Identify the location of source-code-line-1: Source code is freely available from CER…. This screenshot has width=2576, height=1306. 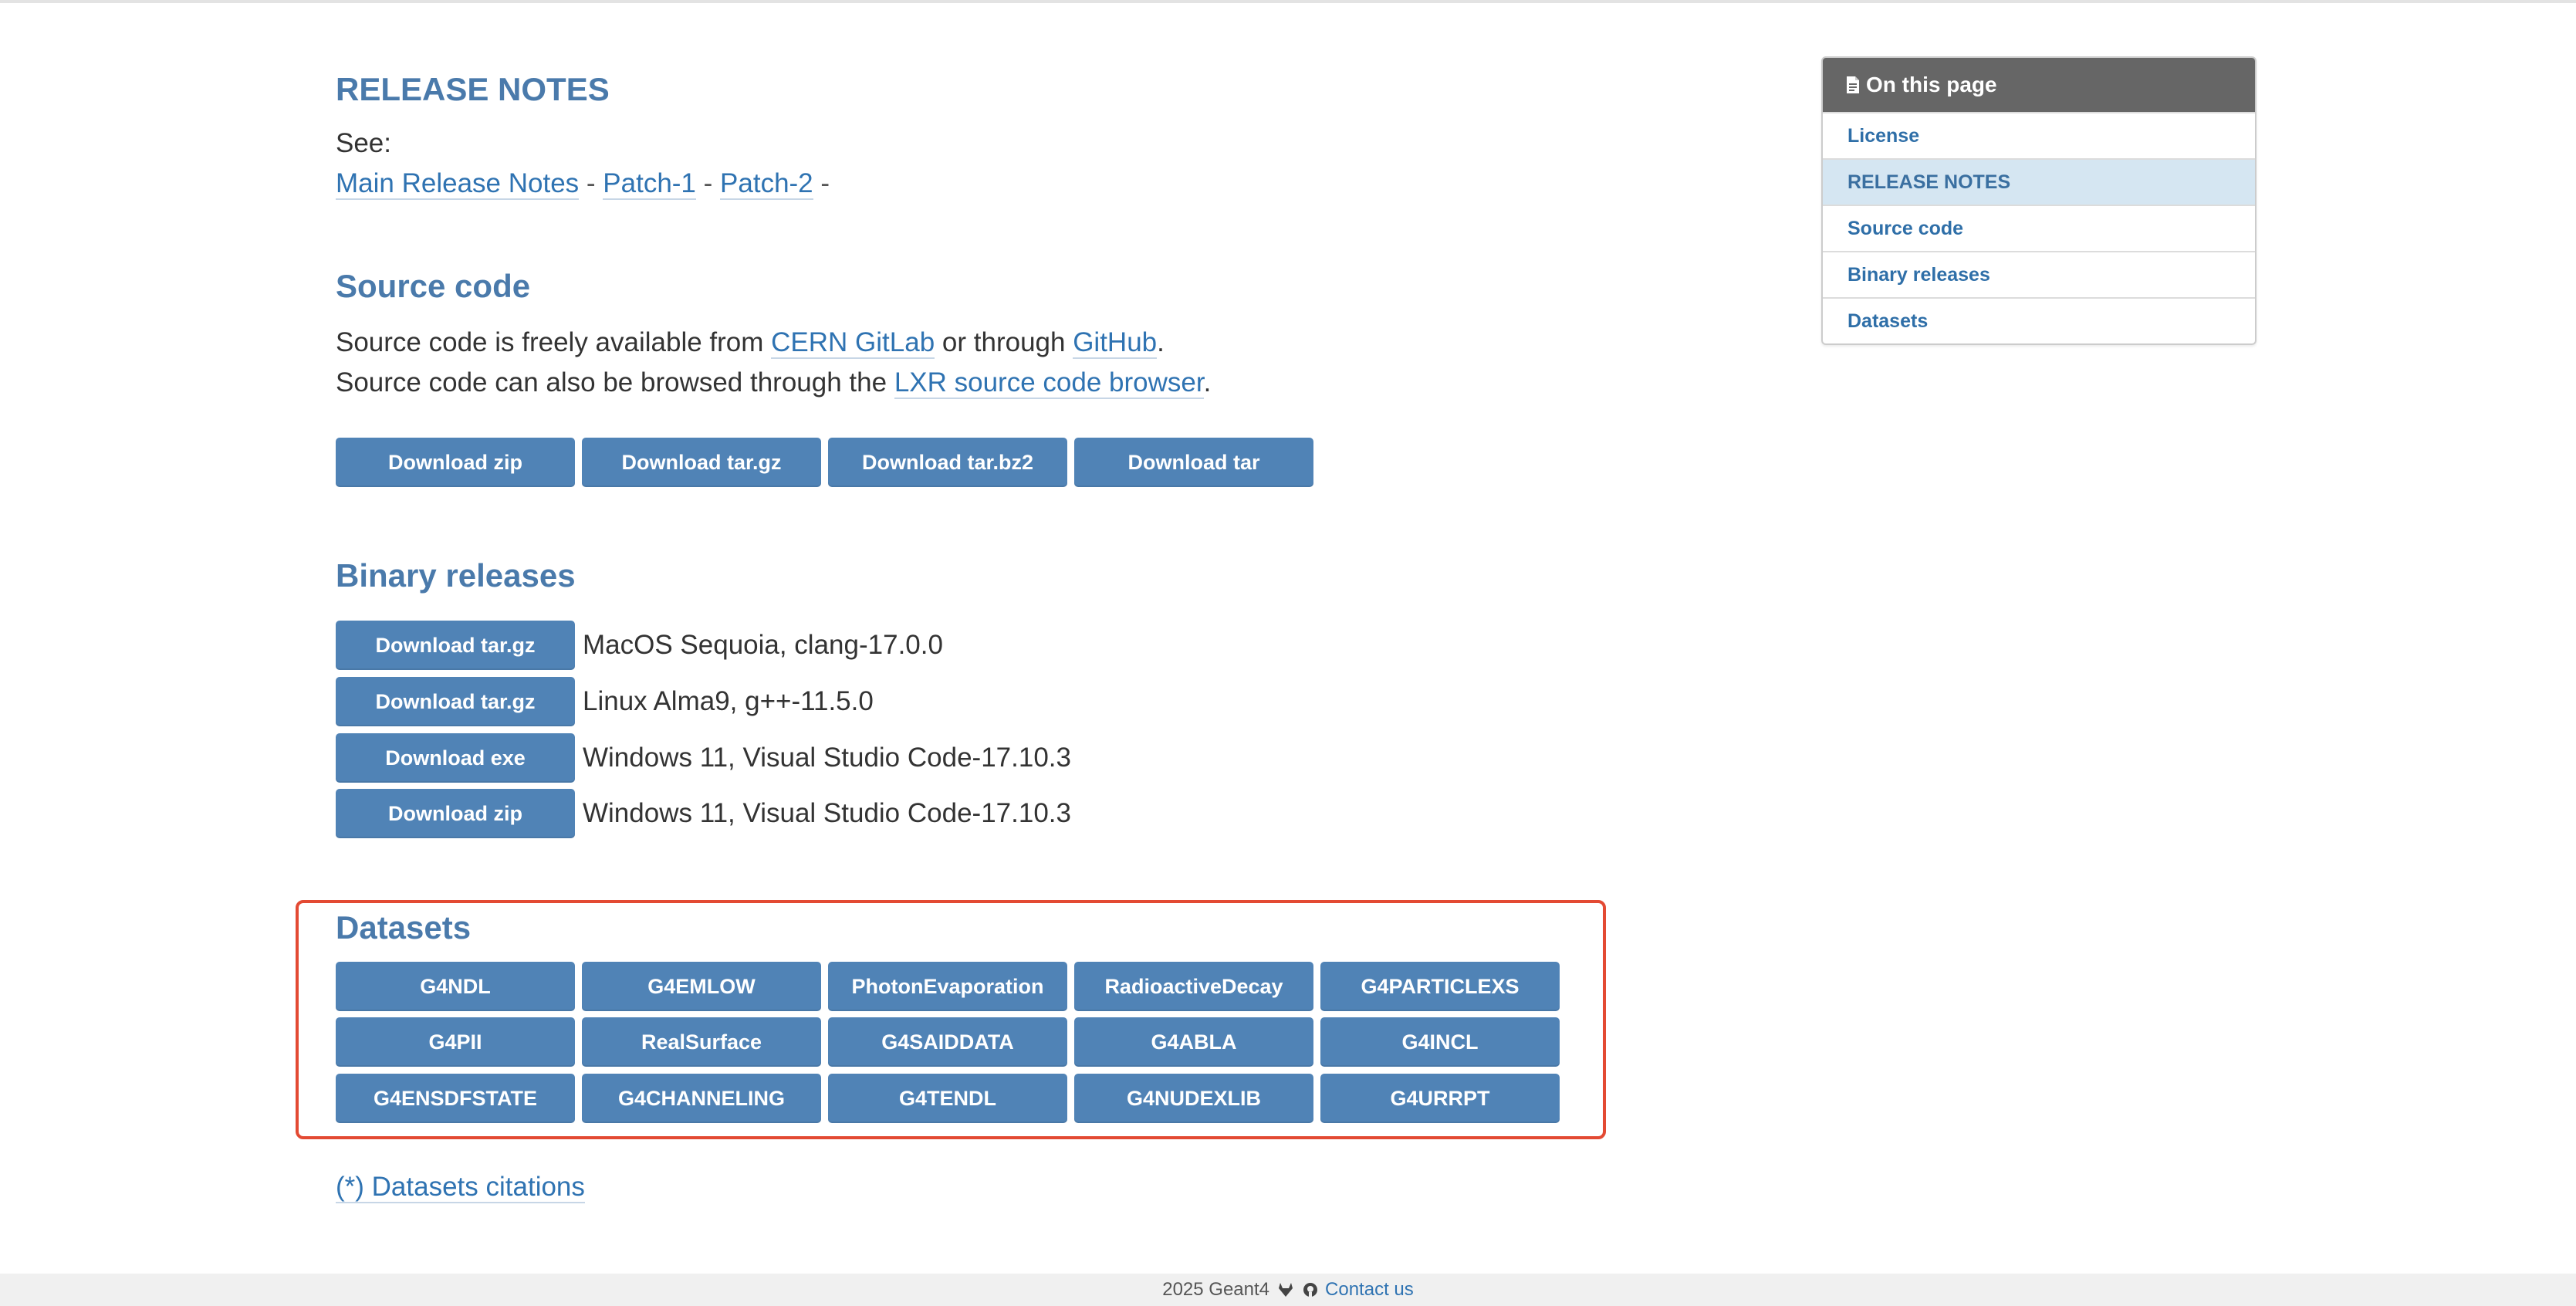
(750, 343).